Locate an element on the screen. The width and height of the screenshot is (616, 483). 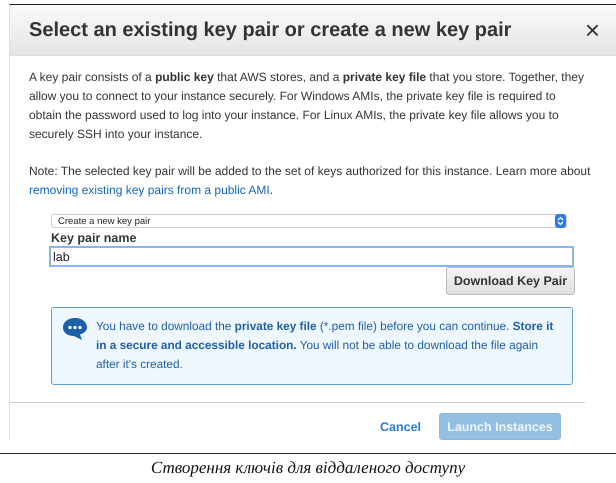
note-paragraph: Note: The selected key pair will be added to the set of keys authorized for this instance. Learn more about removing existing key pairs from a public AMI. is located at coordinates (310, 181).